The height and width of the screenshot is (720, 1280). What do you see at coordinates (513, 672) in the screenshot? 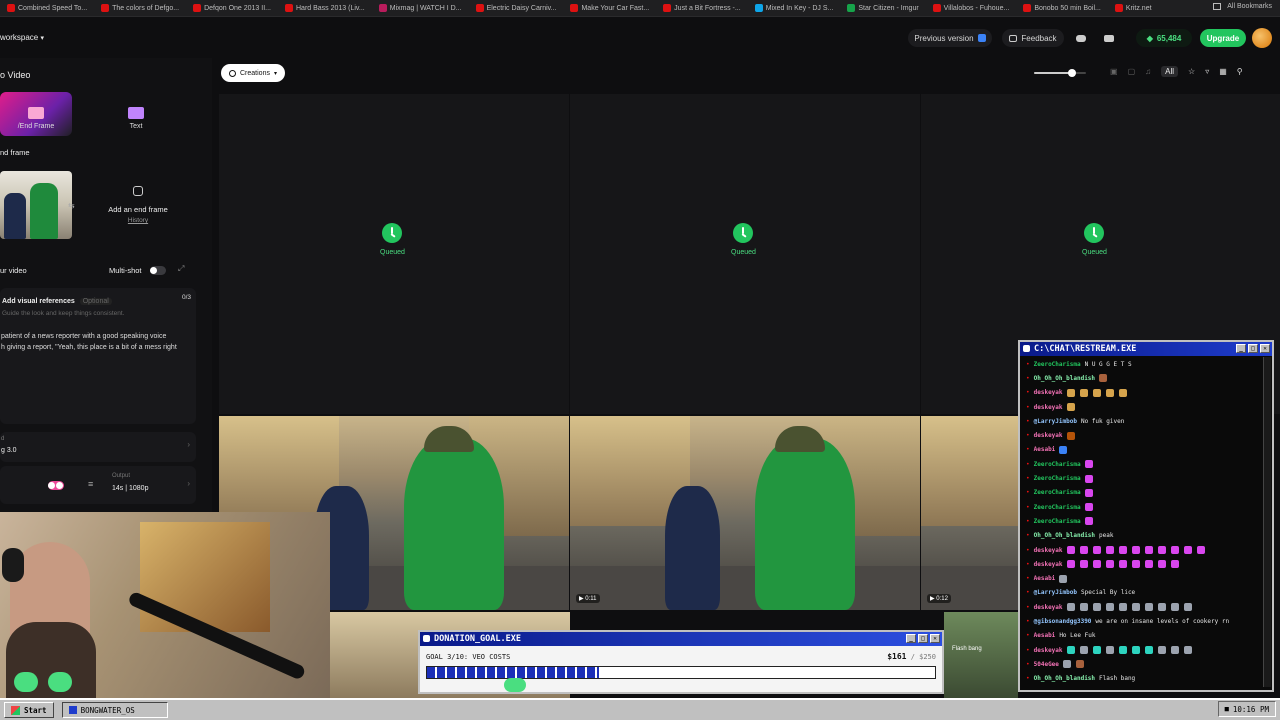
I see `goal-progress-fill` at bounding box center [513, 672].